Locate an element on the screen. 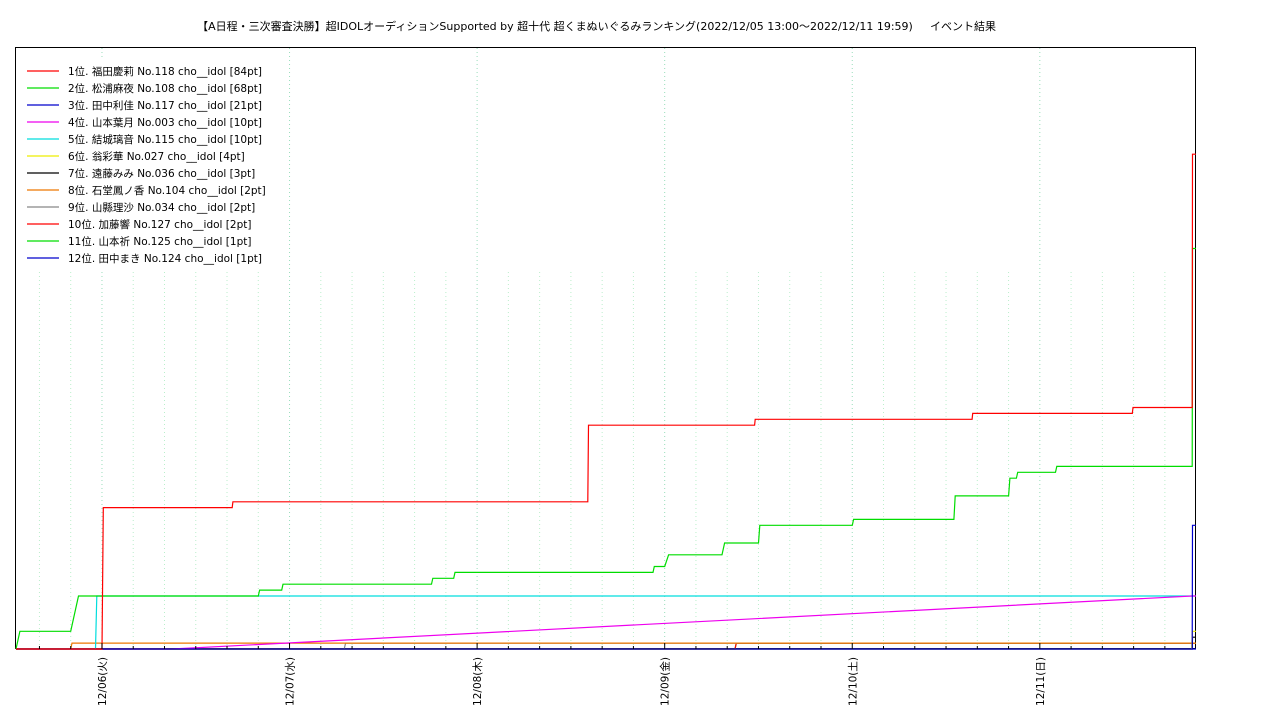 The height and width of the screenshot is (720, 1280). legend-entry: 4位. 山本葉月 No.003 cho__idol [10pt] is located at coordinates (165, 122).